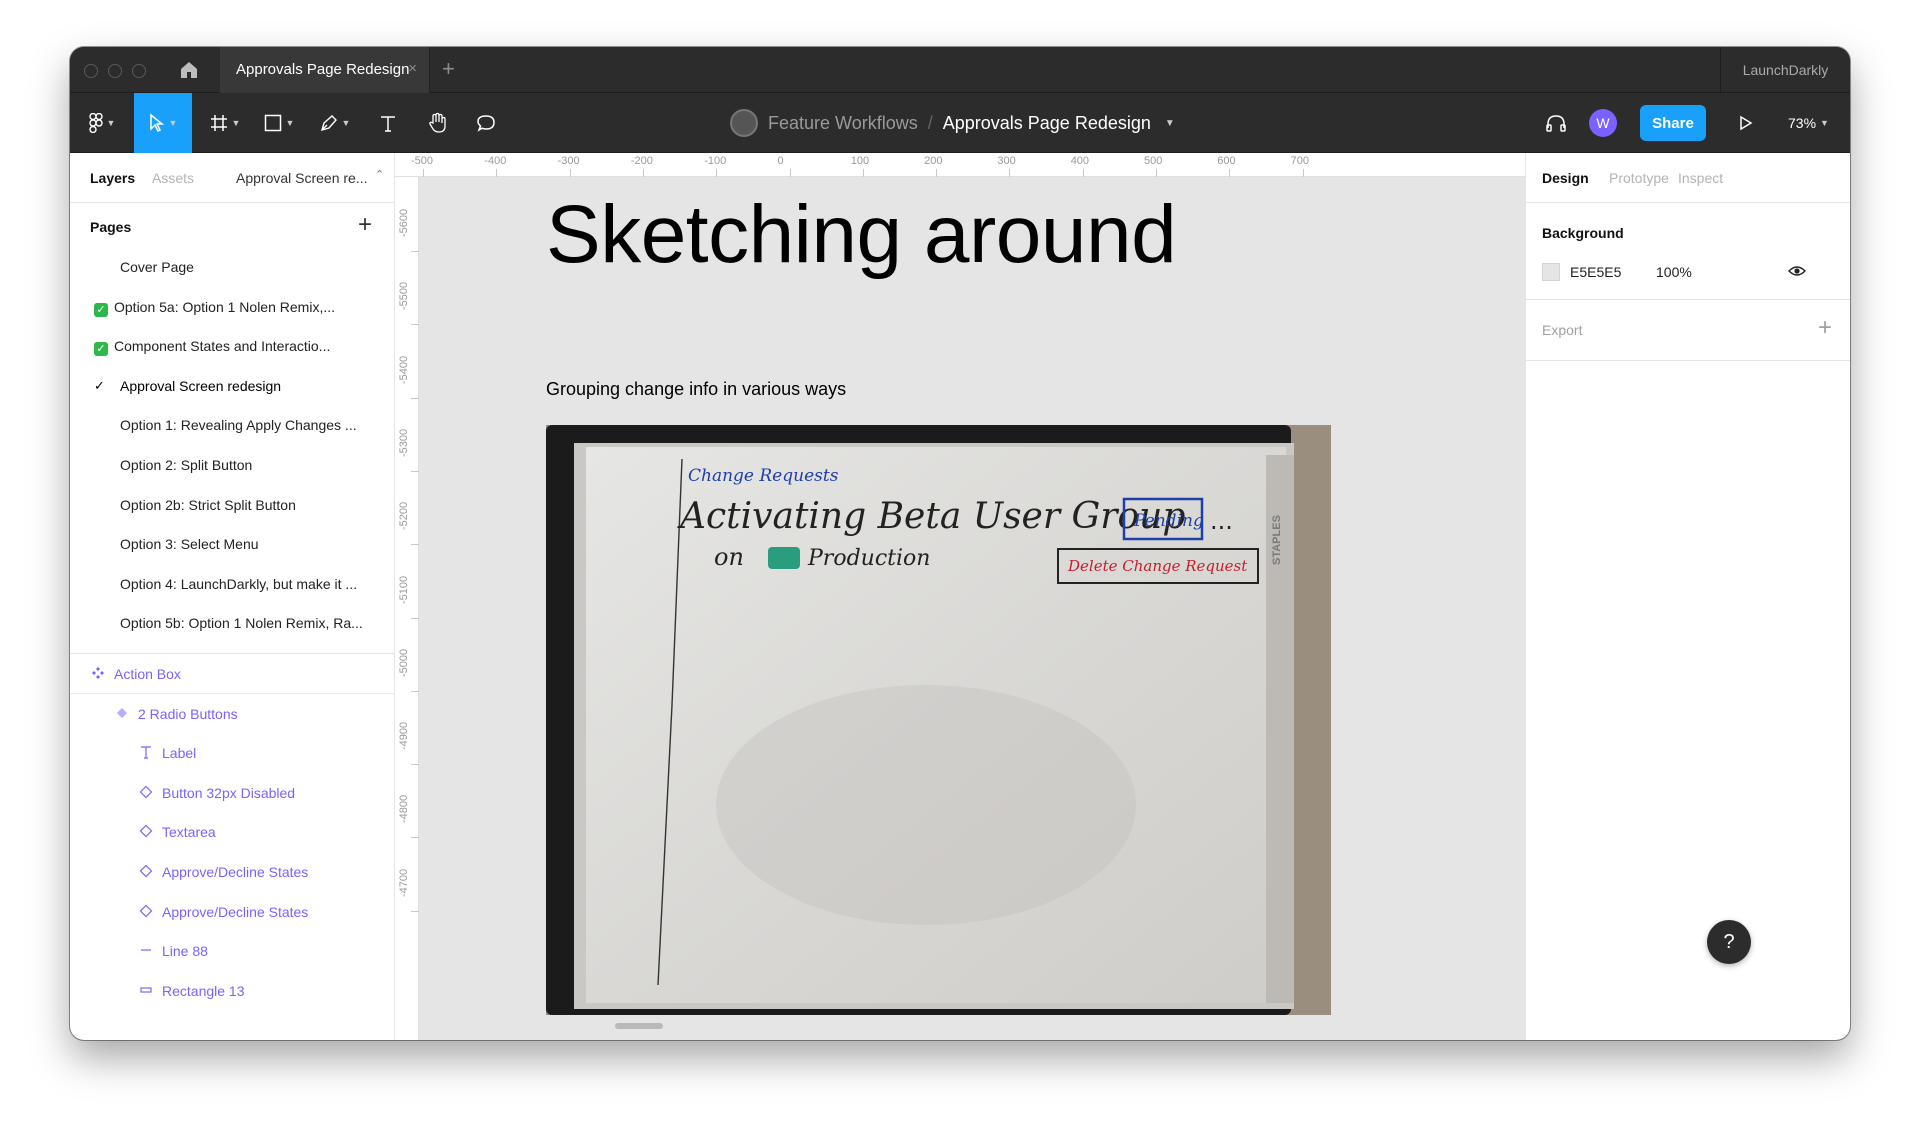  What do you see at coordinates (1674, 272) in the screenshot?
I see `background-opacity-input: 100%` at bounding box center [1674, 272].